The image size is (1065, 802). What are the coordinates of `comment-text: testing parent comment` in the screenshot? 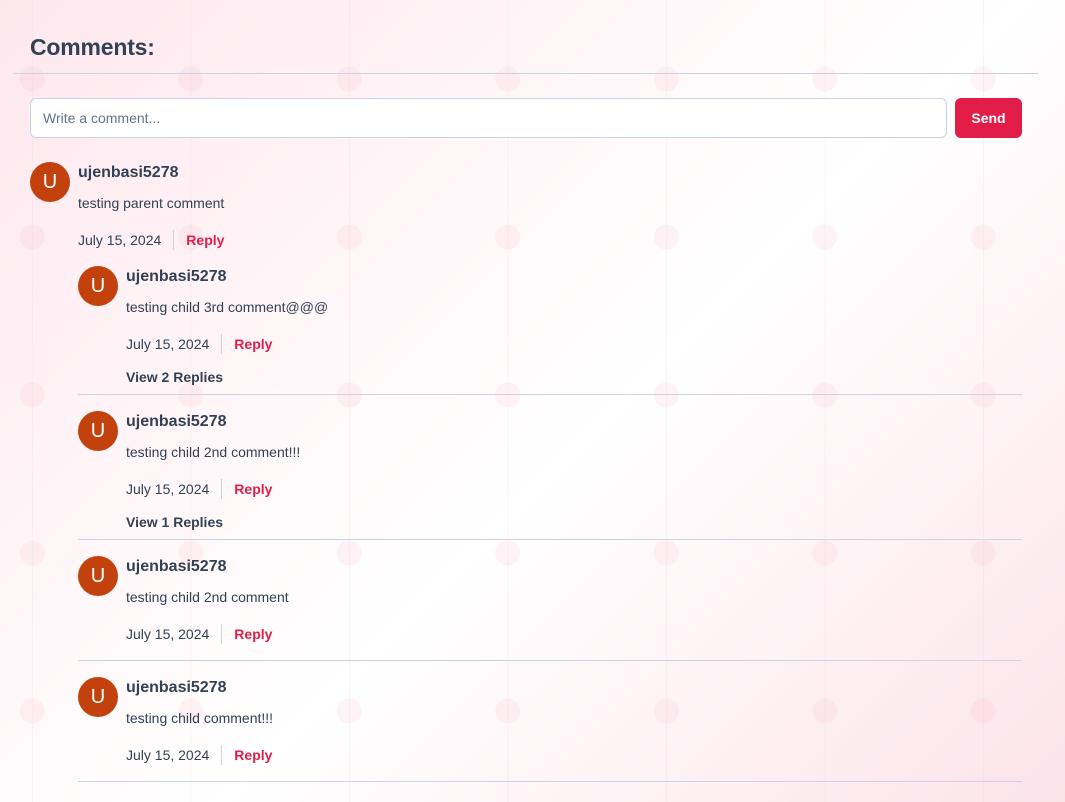 It's located at (151, 203).